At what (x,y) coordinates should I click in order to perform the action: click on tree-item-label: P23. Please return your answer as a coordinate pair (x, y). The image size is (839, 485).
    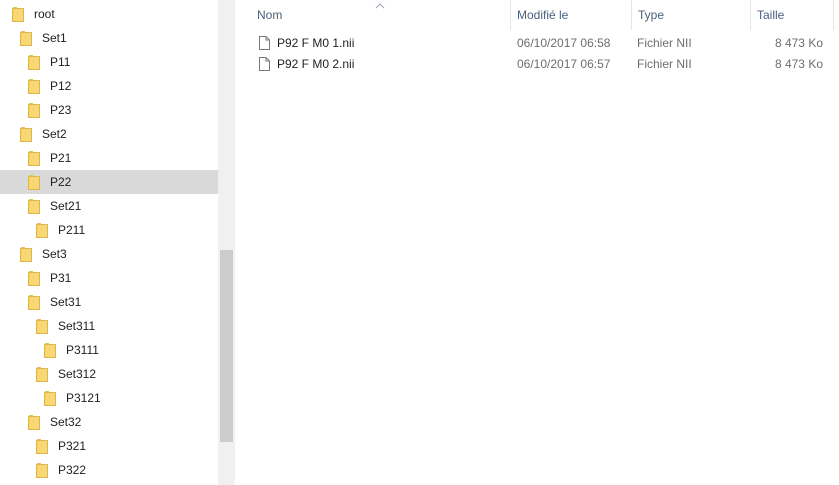
    Looking at the image, I should click on (61, 110).